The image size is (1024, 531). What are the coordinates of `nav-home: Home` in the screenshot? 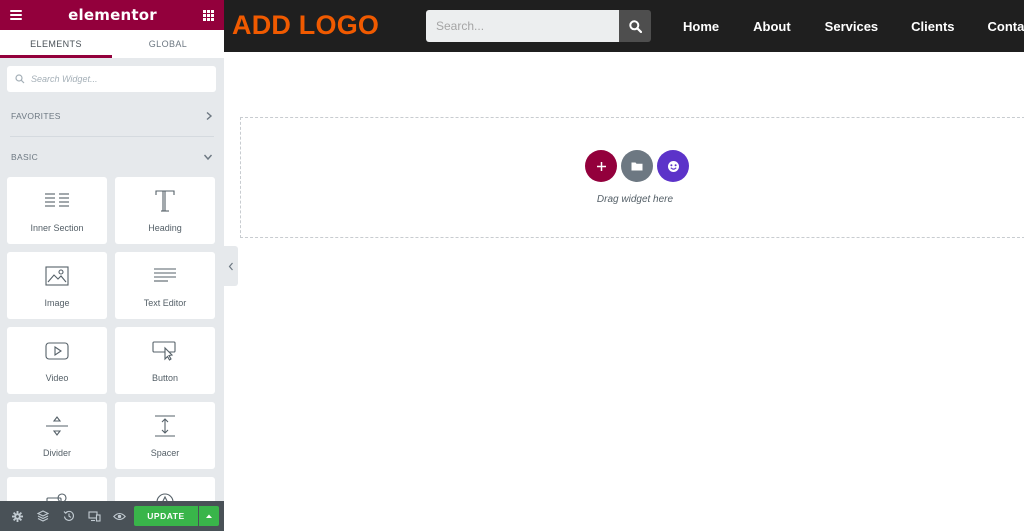 It's located at (701, 26).